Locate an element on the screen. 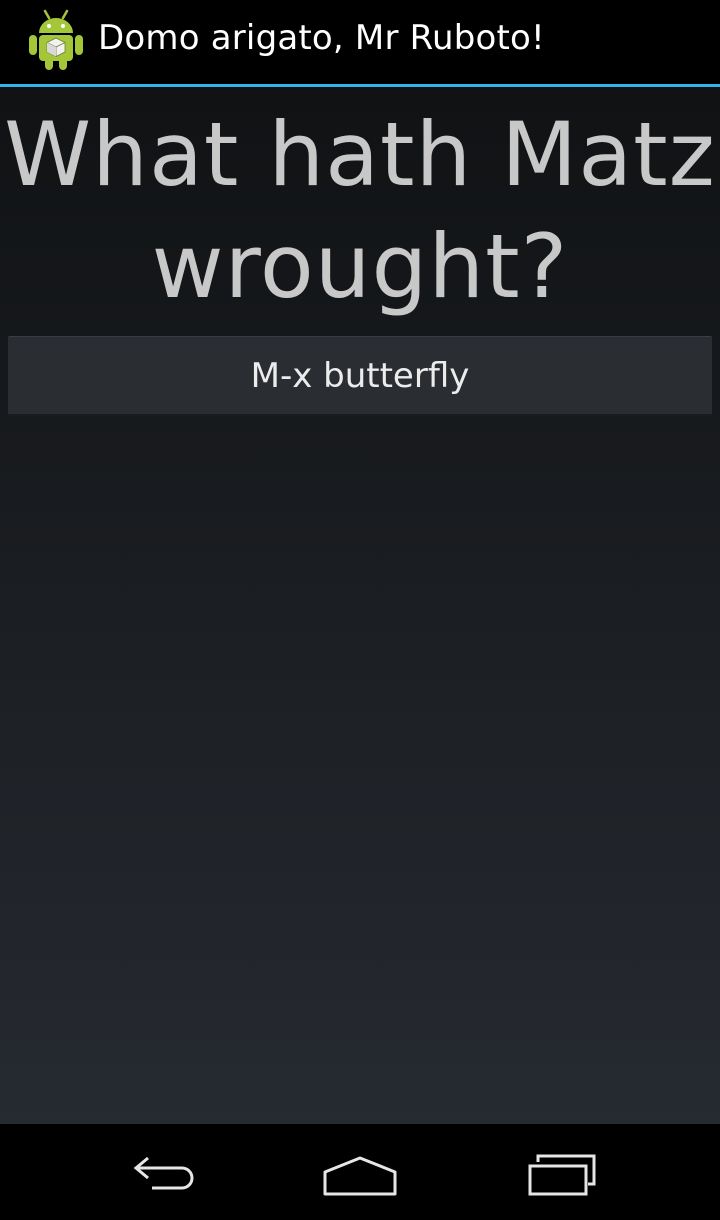 The image size is (720, 1220). back-button is located at coordinates (160, 1174).